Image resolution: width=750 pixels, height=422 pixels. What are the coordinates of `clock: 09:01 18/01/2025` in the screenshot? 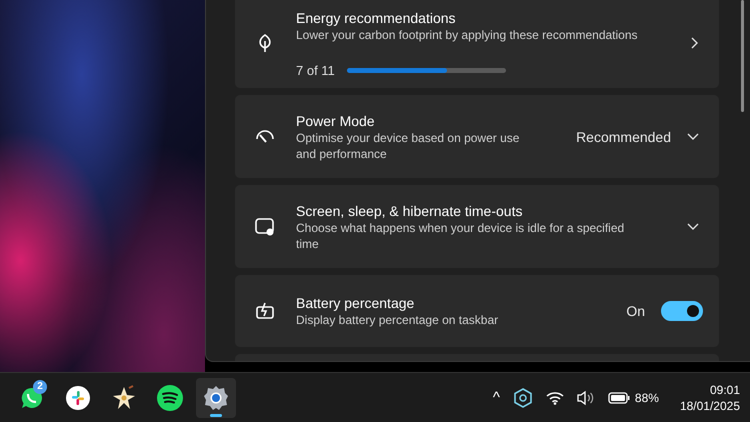 It's located at (710, 398).